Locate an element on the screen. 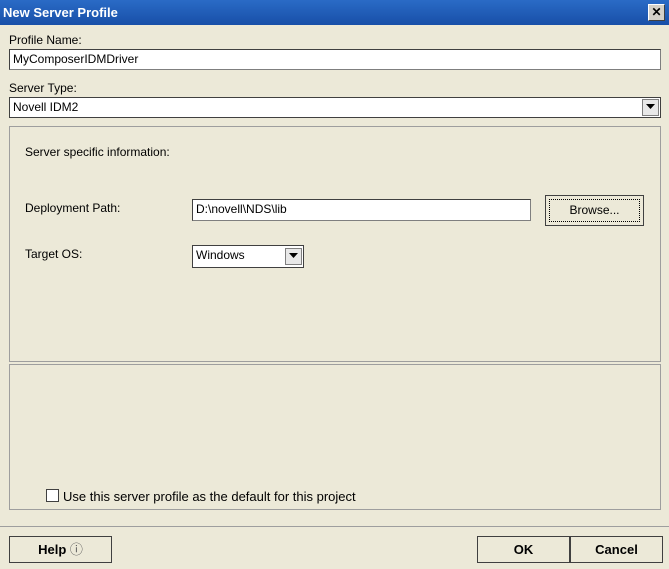  close-icon: ✕ is located at coordinates (656, 12).